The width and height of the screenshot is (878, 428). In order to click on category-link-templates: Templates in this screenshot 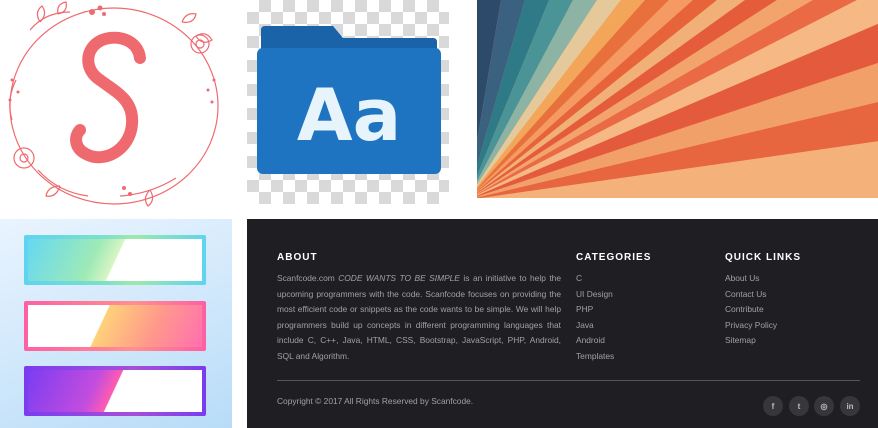, I will do `click(595, 357)`.